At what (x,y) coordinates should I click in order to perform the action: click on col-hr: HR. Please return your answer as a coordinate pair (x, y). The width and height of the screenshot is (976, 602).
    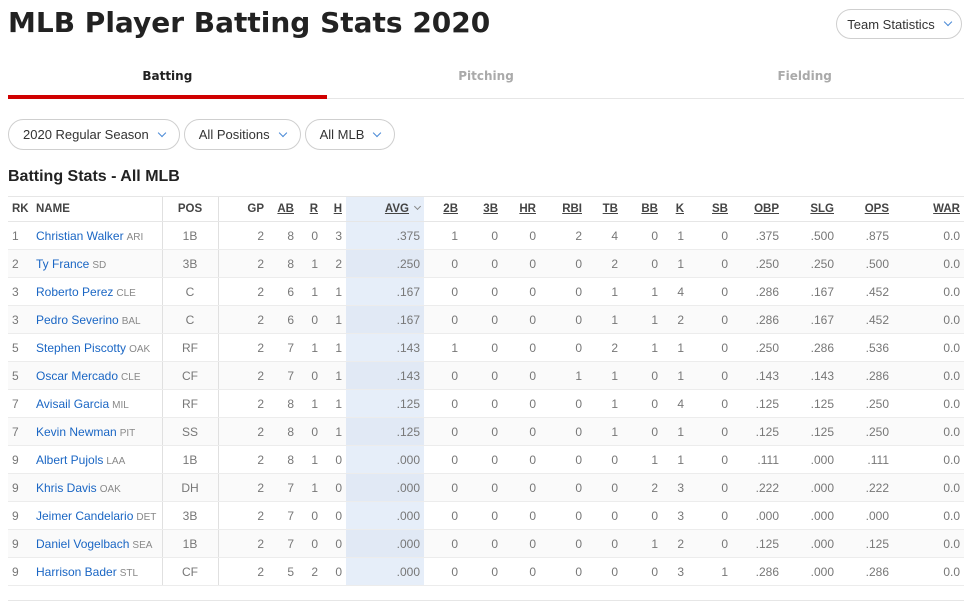
    Looking at the image, I should click on (521, 209).